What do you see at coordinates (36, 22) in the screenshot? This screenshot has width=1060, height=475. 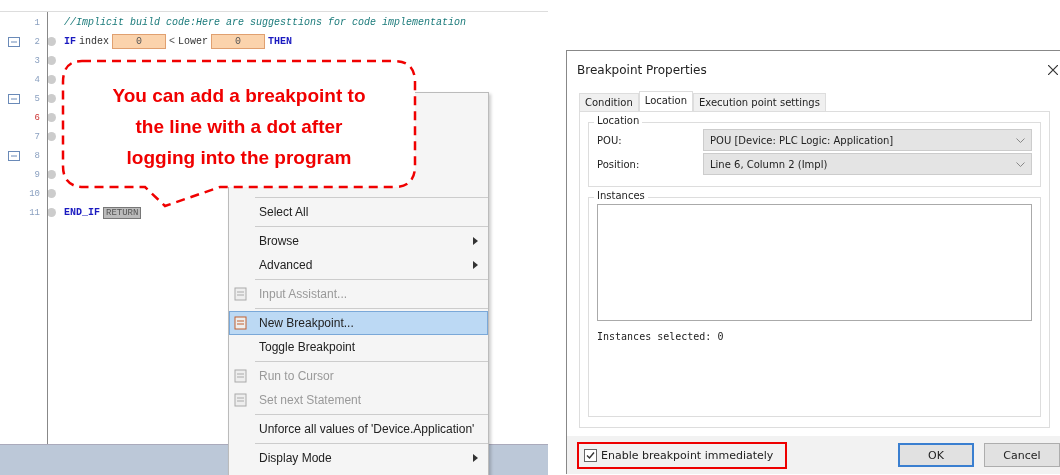 I see `line-number: 1` at bounding box center [36, 22].